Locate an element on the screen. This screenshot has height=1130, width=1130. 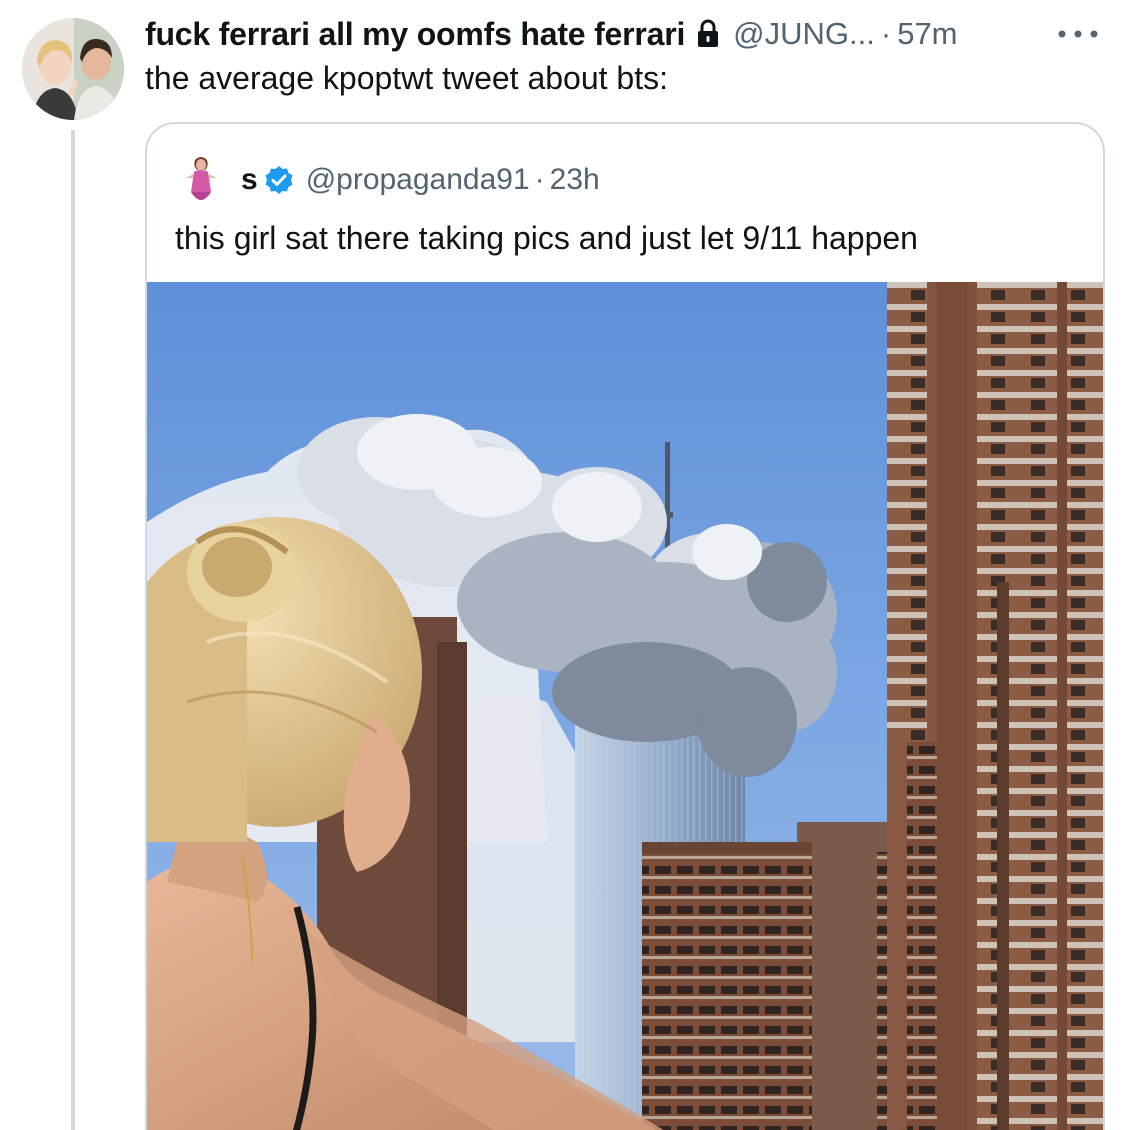
avatar-photo-icon is located at coordinates (73, 69).